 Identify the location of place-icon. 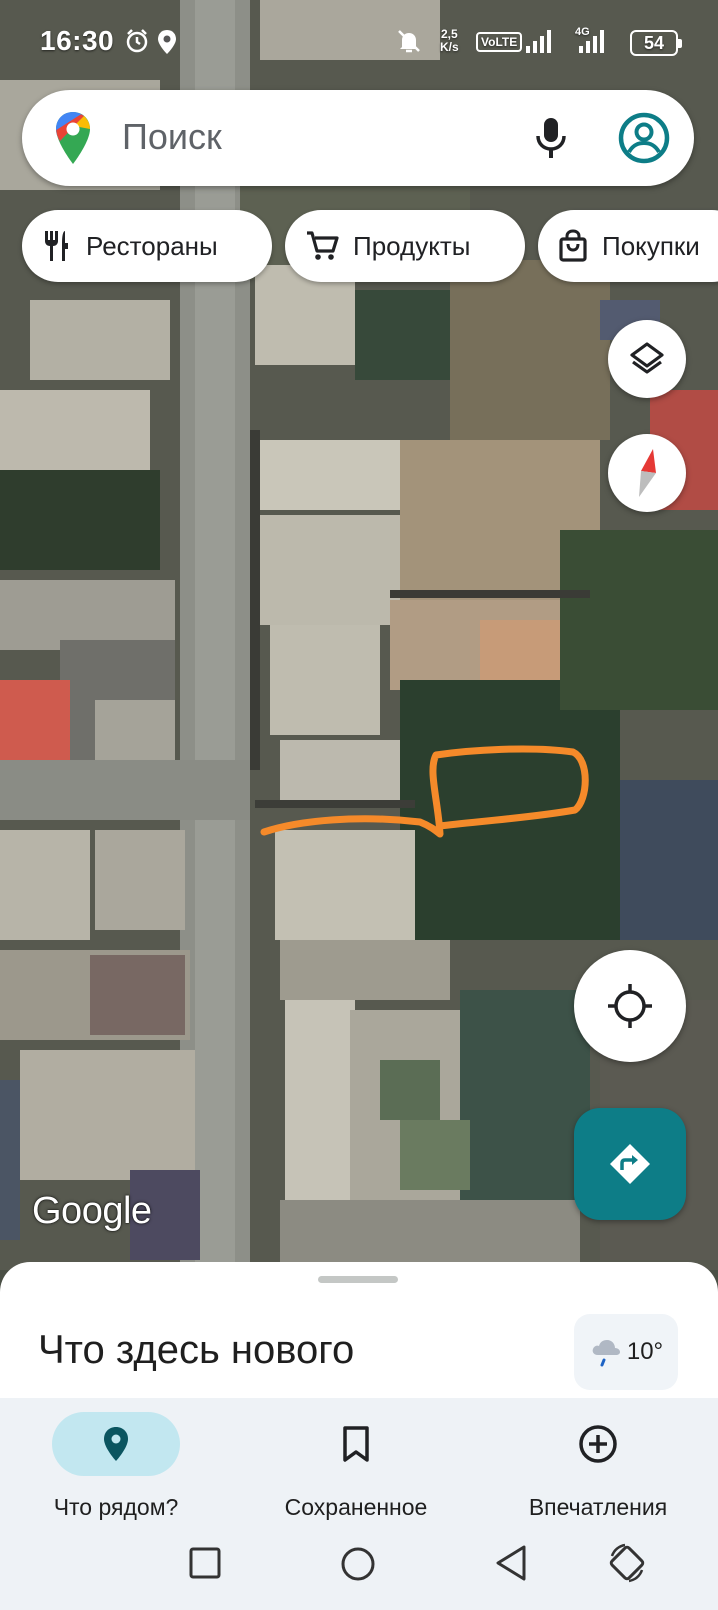
(116, 1444).